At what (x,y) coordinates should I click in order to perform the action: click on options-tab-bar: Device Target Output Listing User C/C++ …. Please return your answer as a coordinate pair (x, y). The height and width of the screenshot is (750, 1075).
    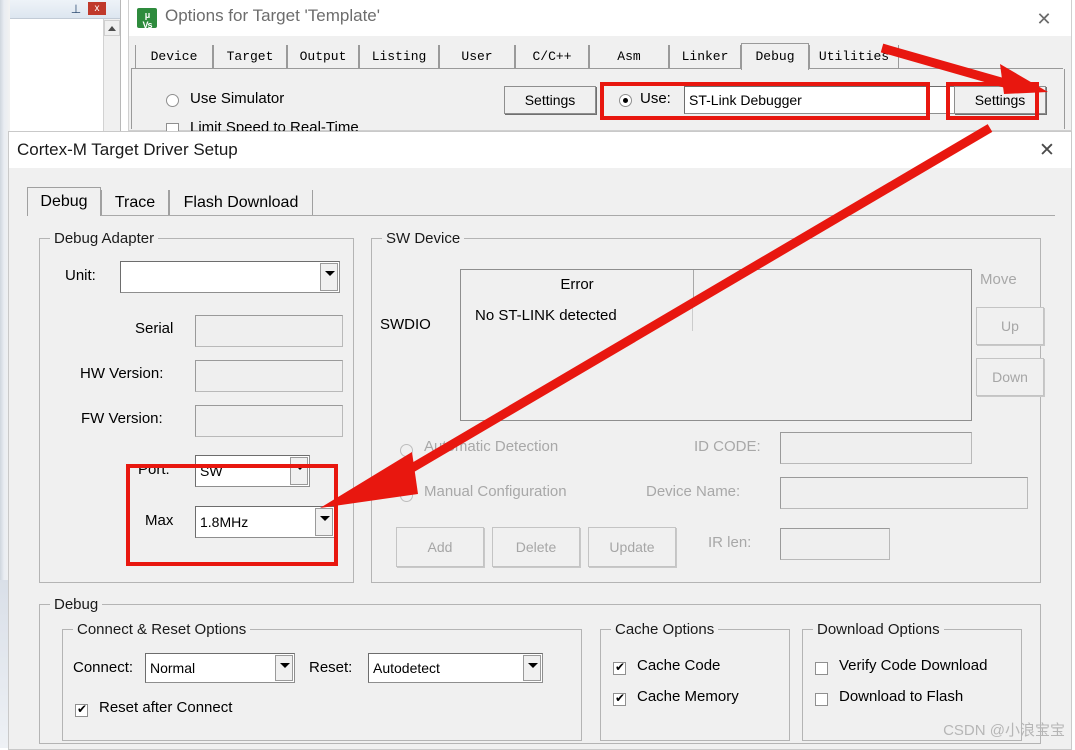
    Looking at the image, I should click on (521, 56).